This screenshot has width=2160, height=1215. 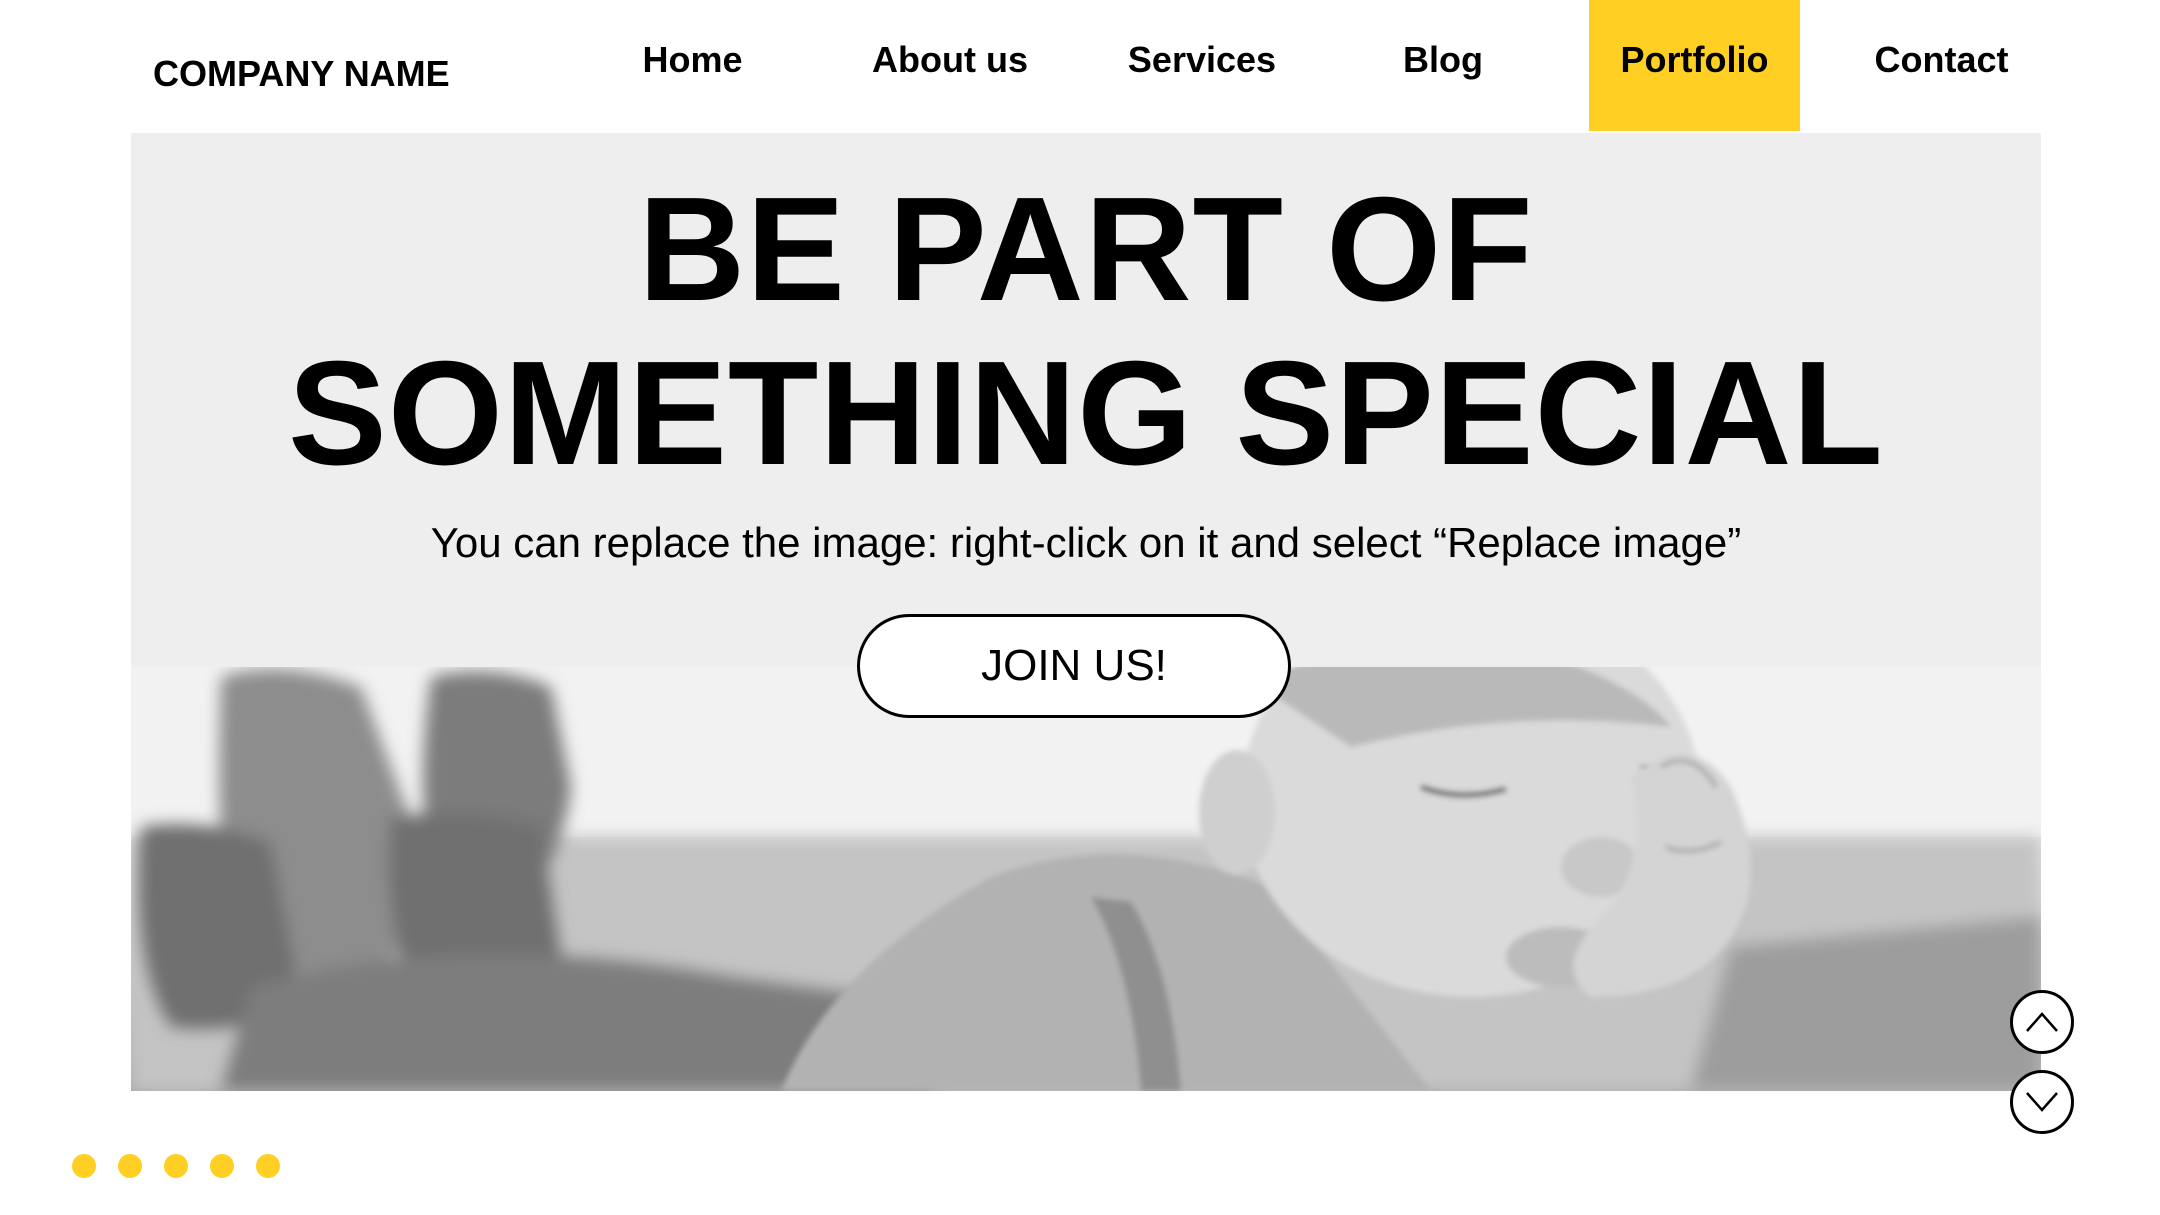 I want to click on pagination-dots, so click(x=176, y=1166).